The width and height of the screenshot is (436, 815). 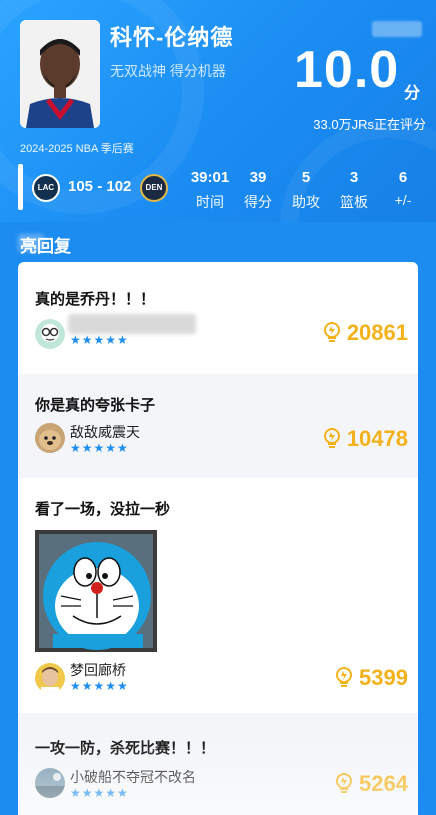 I want to click on stat-label: 得分, so click(x=258, y=202).